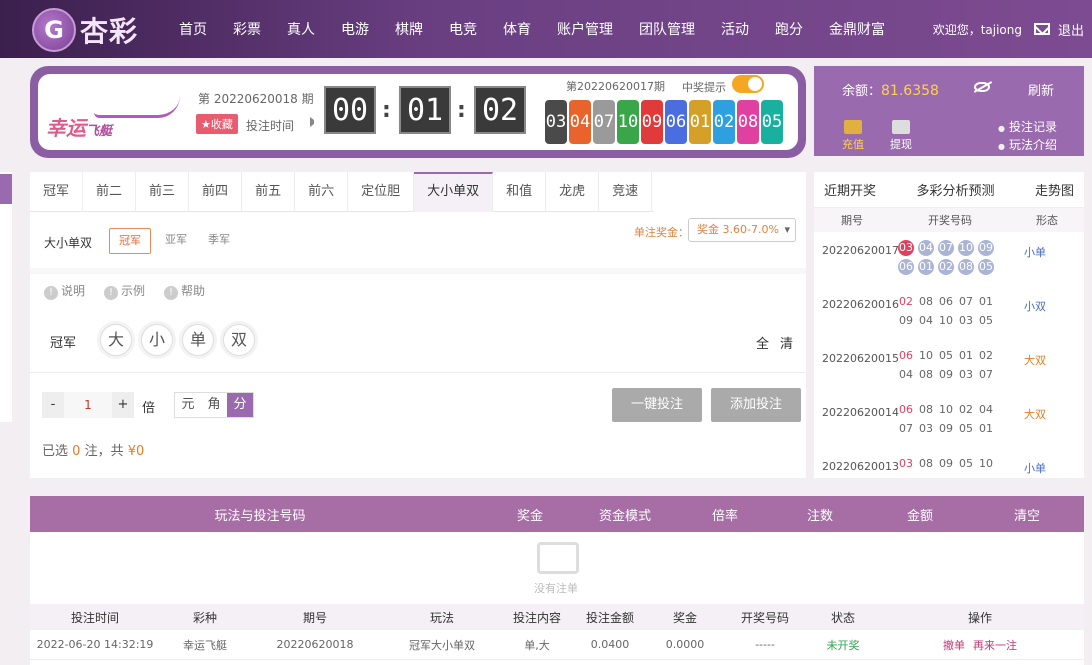 This screenshot has width=1092, height=665. What do you see at coordinates (163, 192) in the screenshot?
I see `play-tab: 前三` at bounding box center [163, 192].